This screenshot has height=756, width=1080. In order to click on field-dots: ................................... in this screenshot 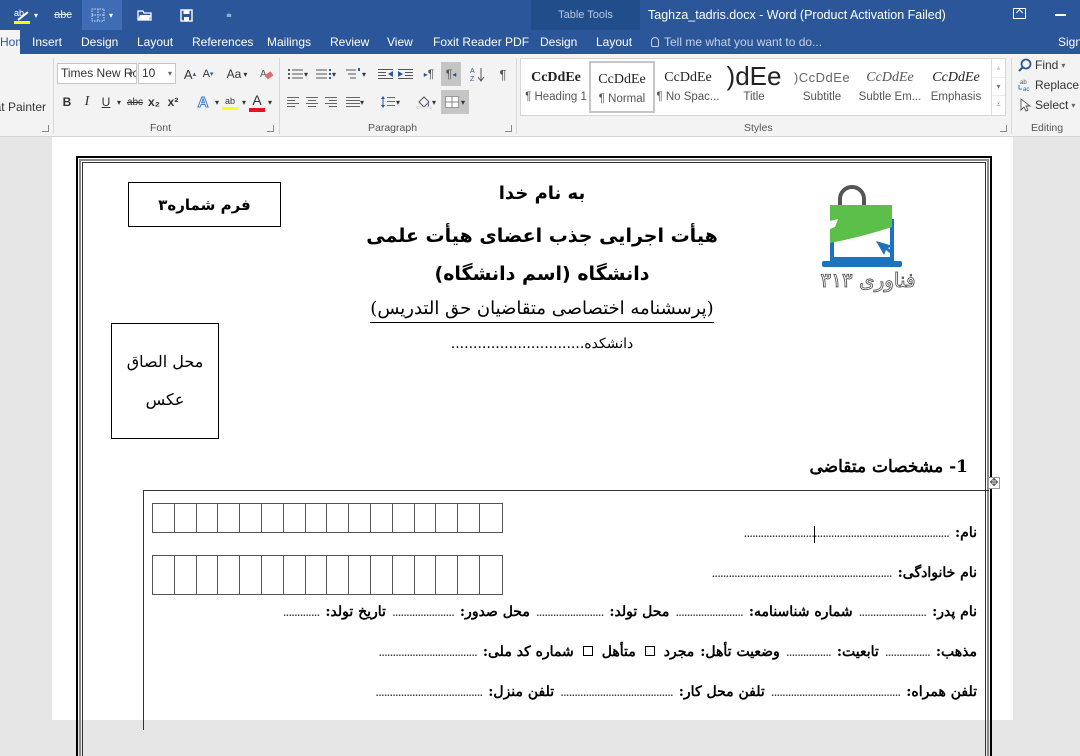, I will do `click(428, 652)`.